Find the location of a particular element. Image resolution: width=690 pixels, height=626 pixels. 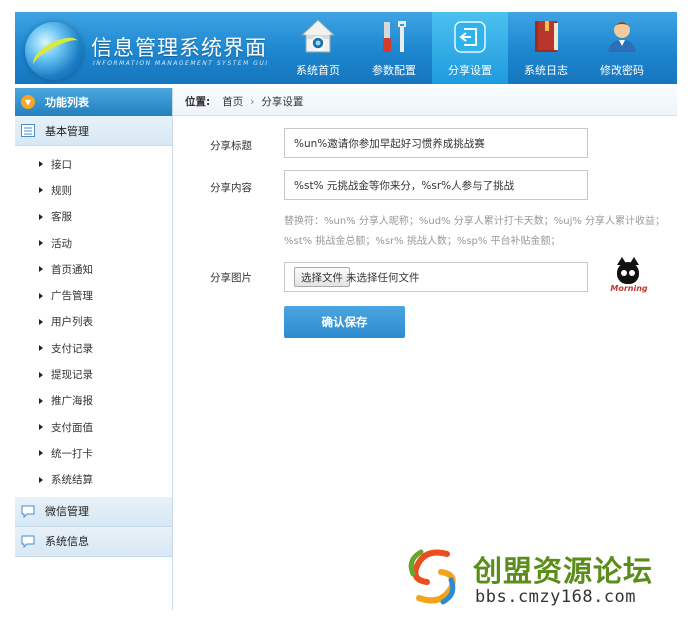

sidebar-item-rules: 规则 is located at coordinates (93, 190).